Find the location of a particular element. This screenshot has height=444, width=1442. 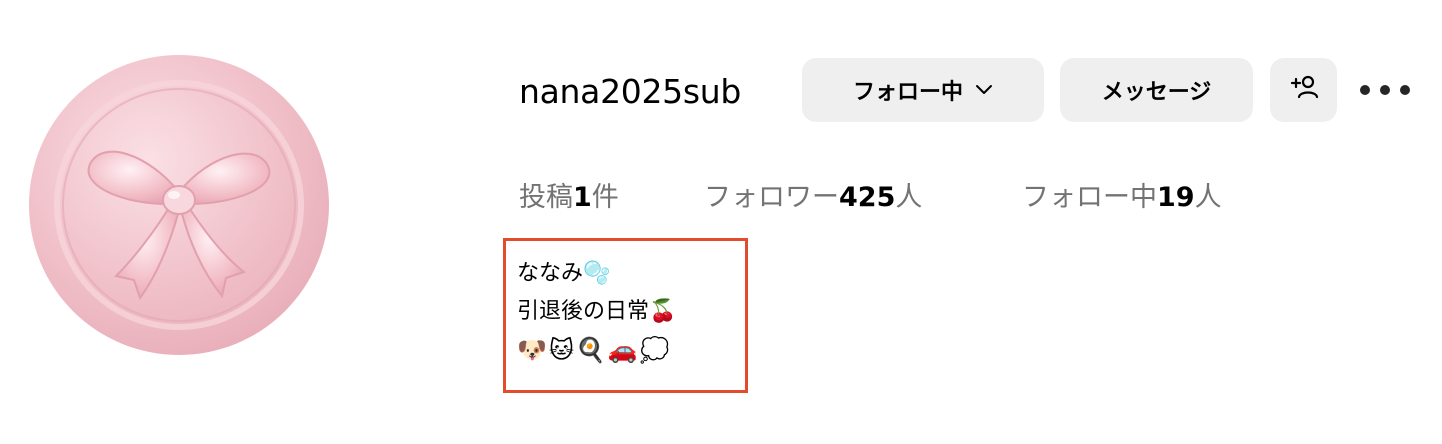

followers-count: フォロワー425人 is located at coordinates (813, 198).